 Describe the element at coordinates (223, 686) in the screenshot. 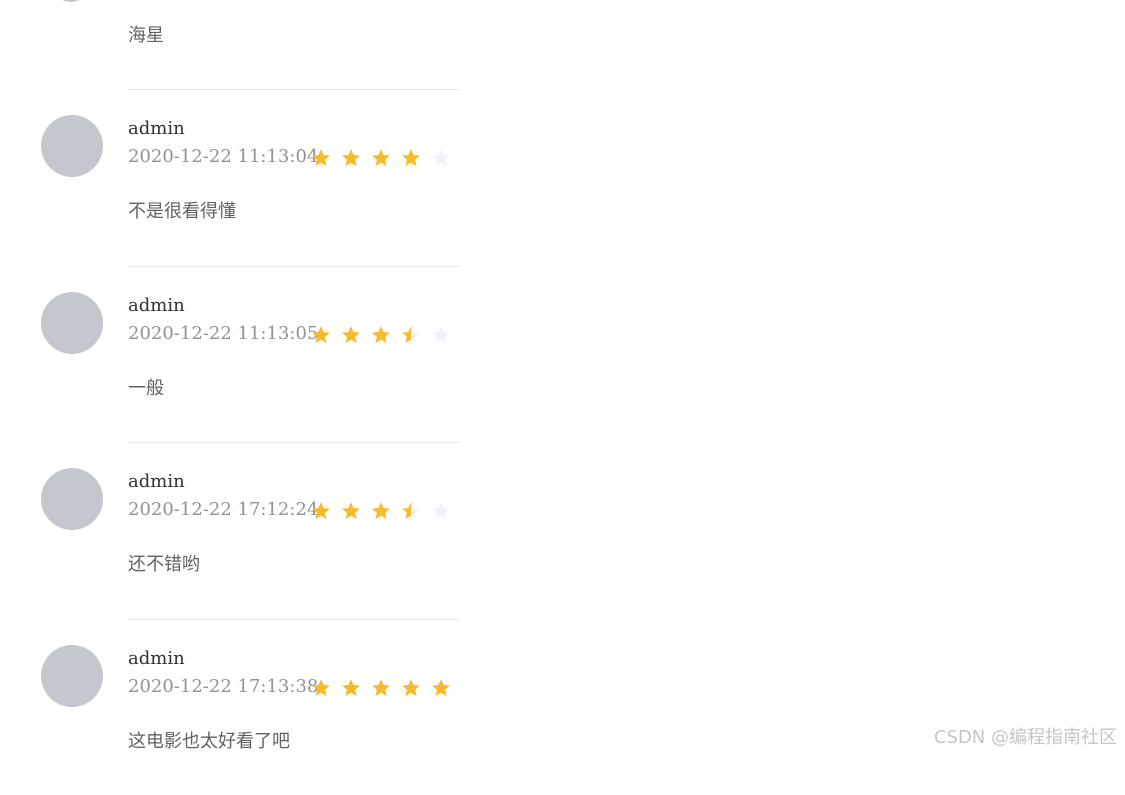

I see `comment-date: 2020-12-22 17:13:38` at that location.